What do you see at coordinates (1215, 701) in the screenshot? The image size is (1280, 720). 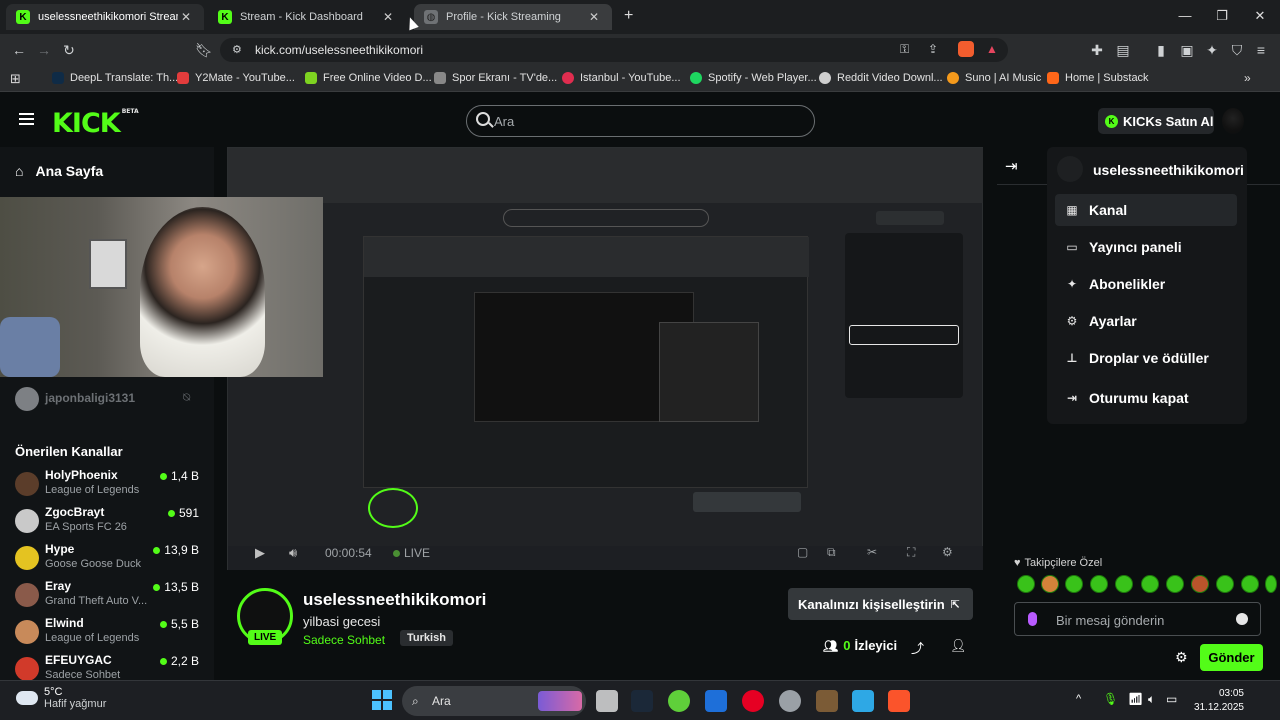 I see `taskbar-clock: 03:05 31.12.2025` at bounding box center [1215, 701].